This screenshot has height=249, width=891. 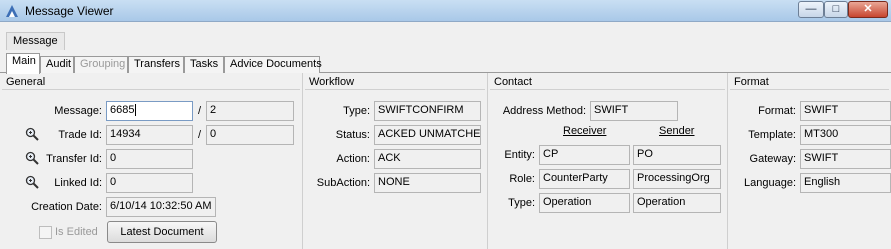 What do you see at coordinates (162, 232) in the screenshot?
I see `latest-document-button: Latest Document` at bounding box center [162, 232].